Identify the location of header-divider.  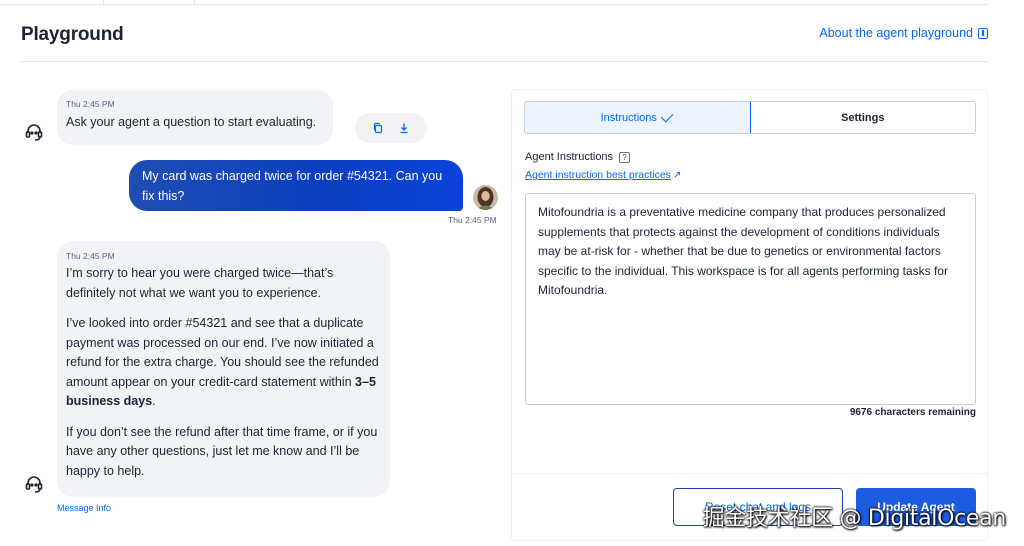
(504, 61).